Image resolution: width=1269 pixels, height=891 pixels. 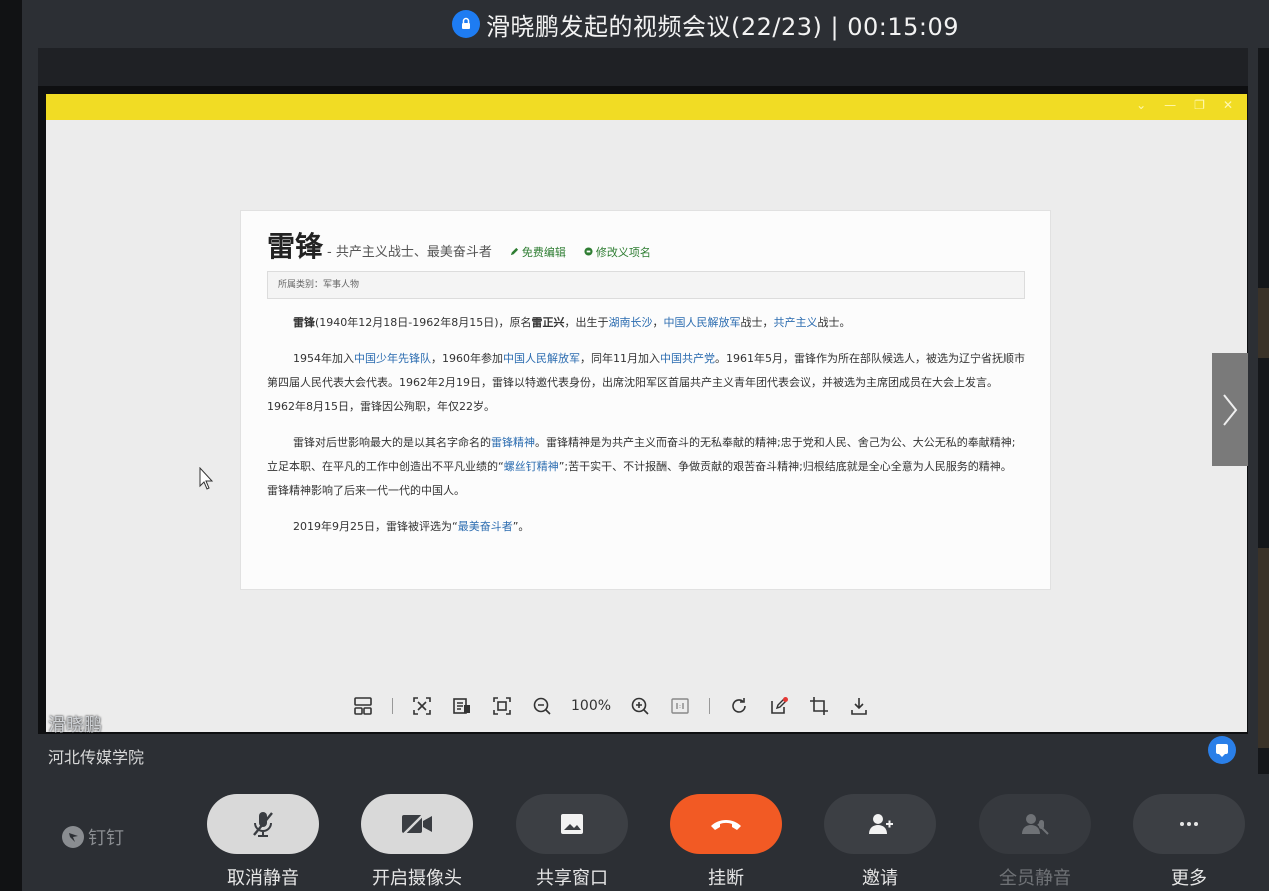 I want to click on camera-button: 开启摄像头, so click(x=417, y=842).